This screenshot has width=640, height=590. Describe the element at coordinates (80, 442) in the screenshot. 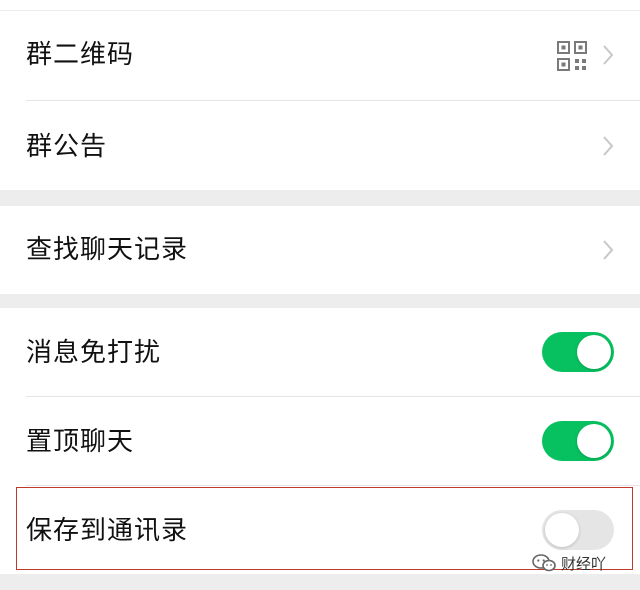

I see `pin-top-label: 置顶聊天` at that location.